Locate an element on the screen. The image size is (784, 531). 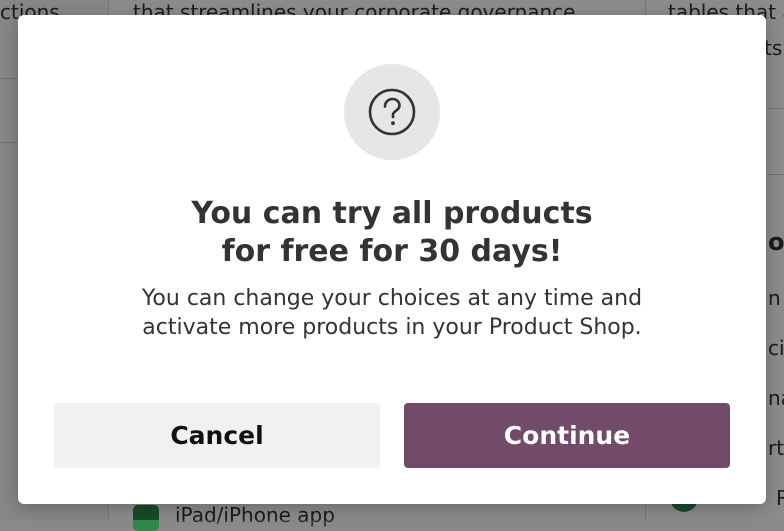
question-icon-badge is located at coordinates (392, 112).